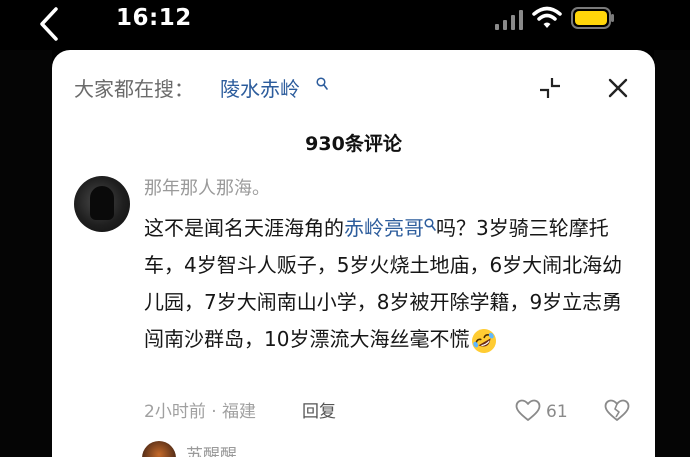 The width and height of the screenshot is (690, 457). What do you see at coordinates (672, 253) in the screenshot?
I see `background-right` at bounding box center [672, 253].